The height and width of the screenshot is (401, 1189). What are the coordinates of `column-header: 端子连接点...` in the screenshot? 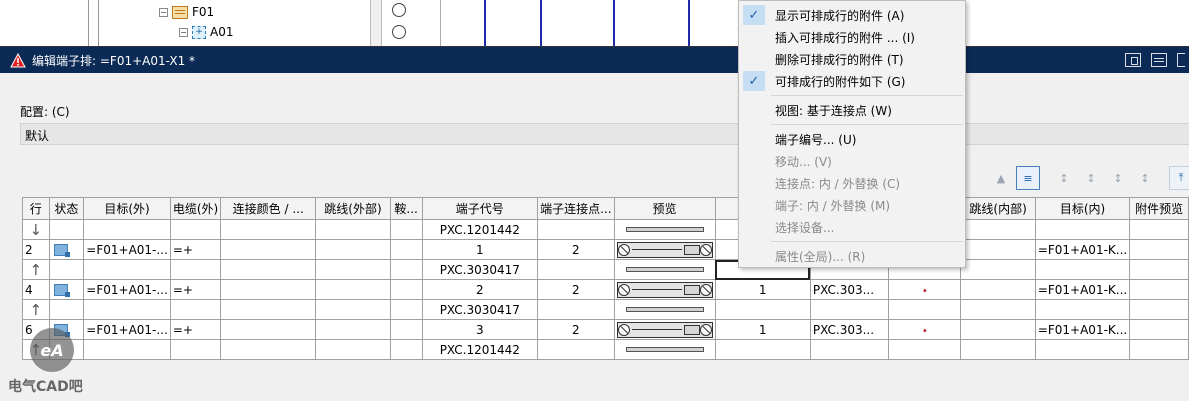 It's located at (576, 208).